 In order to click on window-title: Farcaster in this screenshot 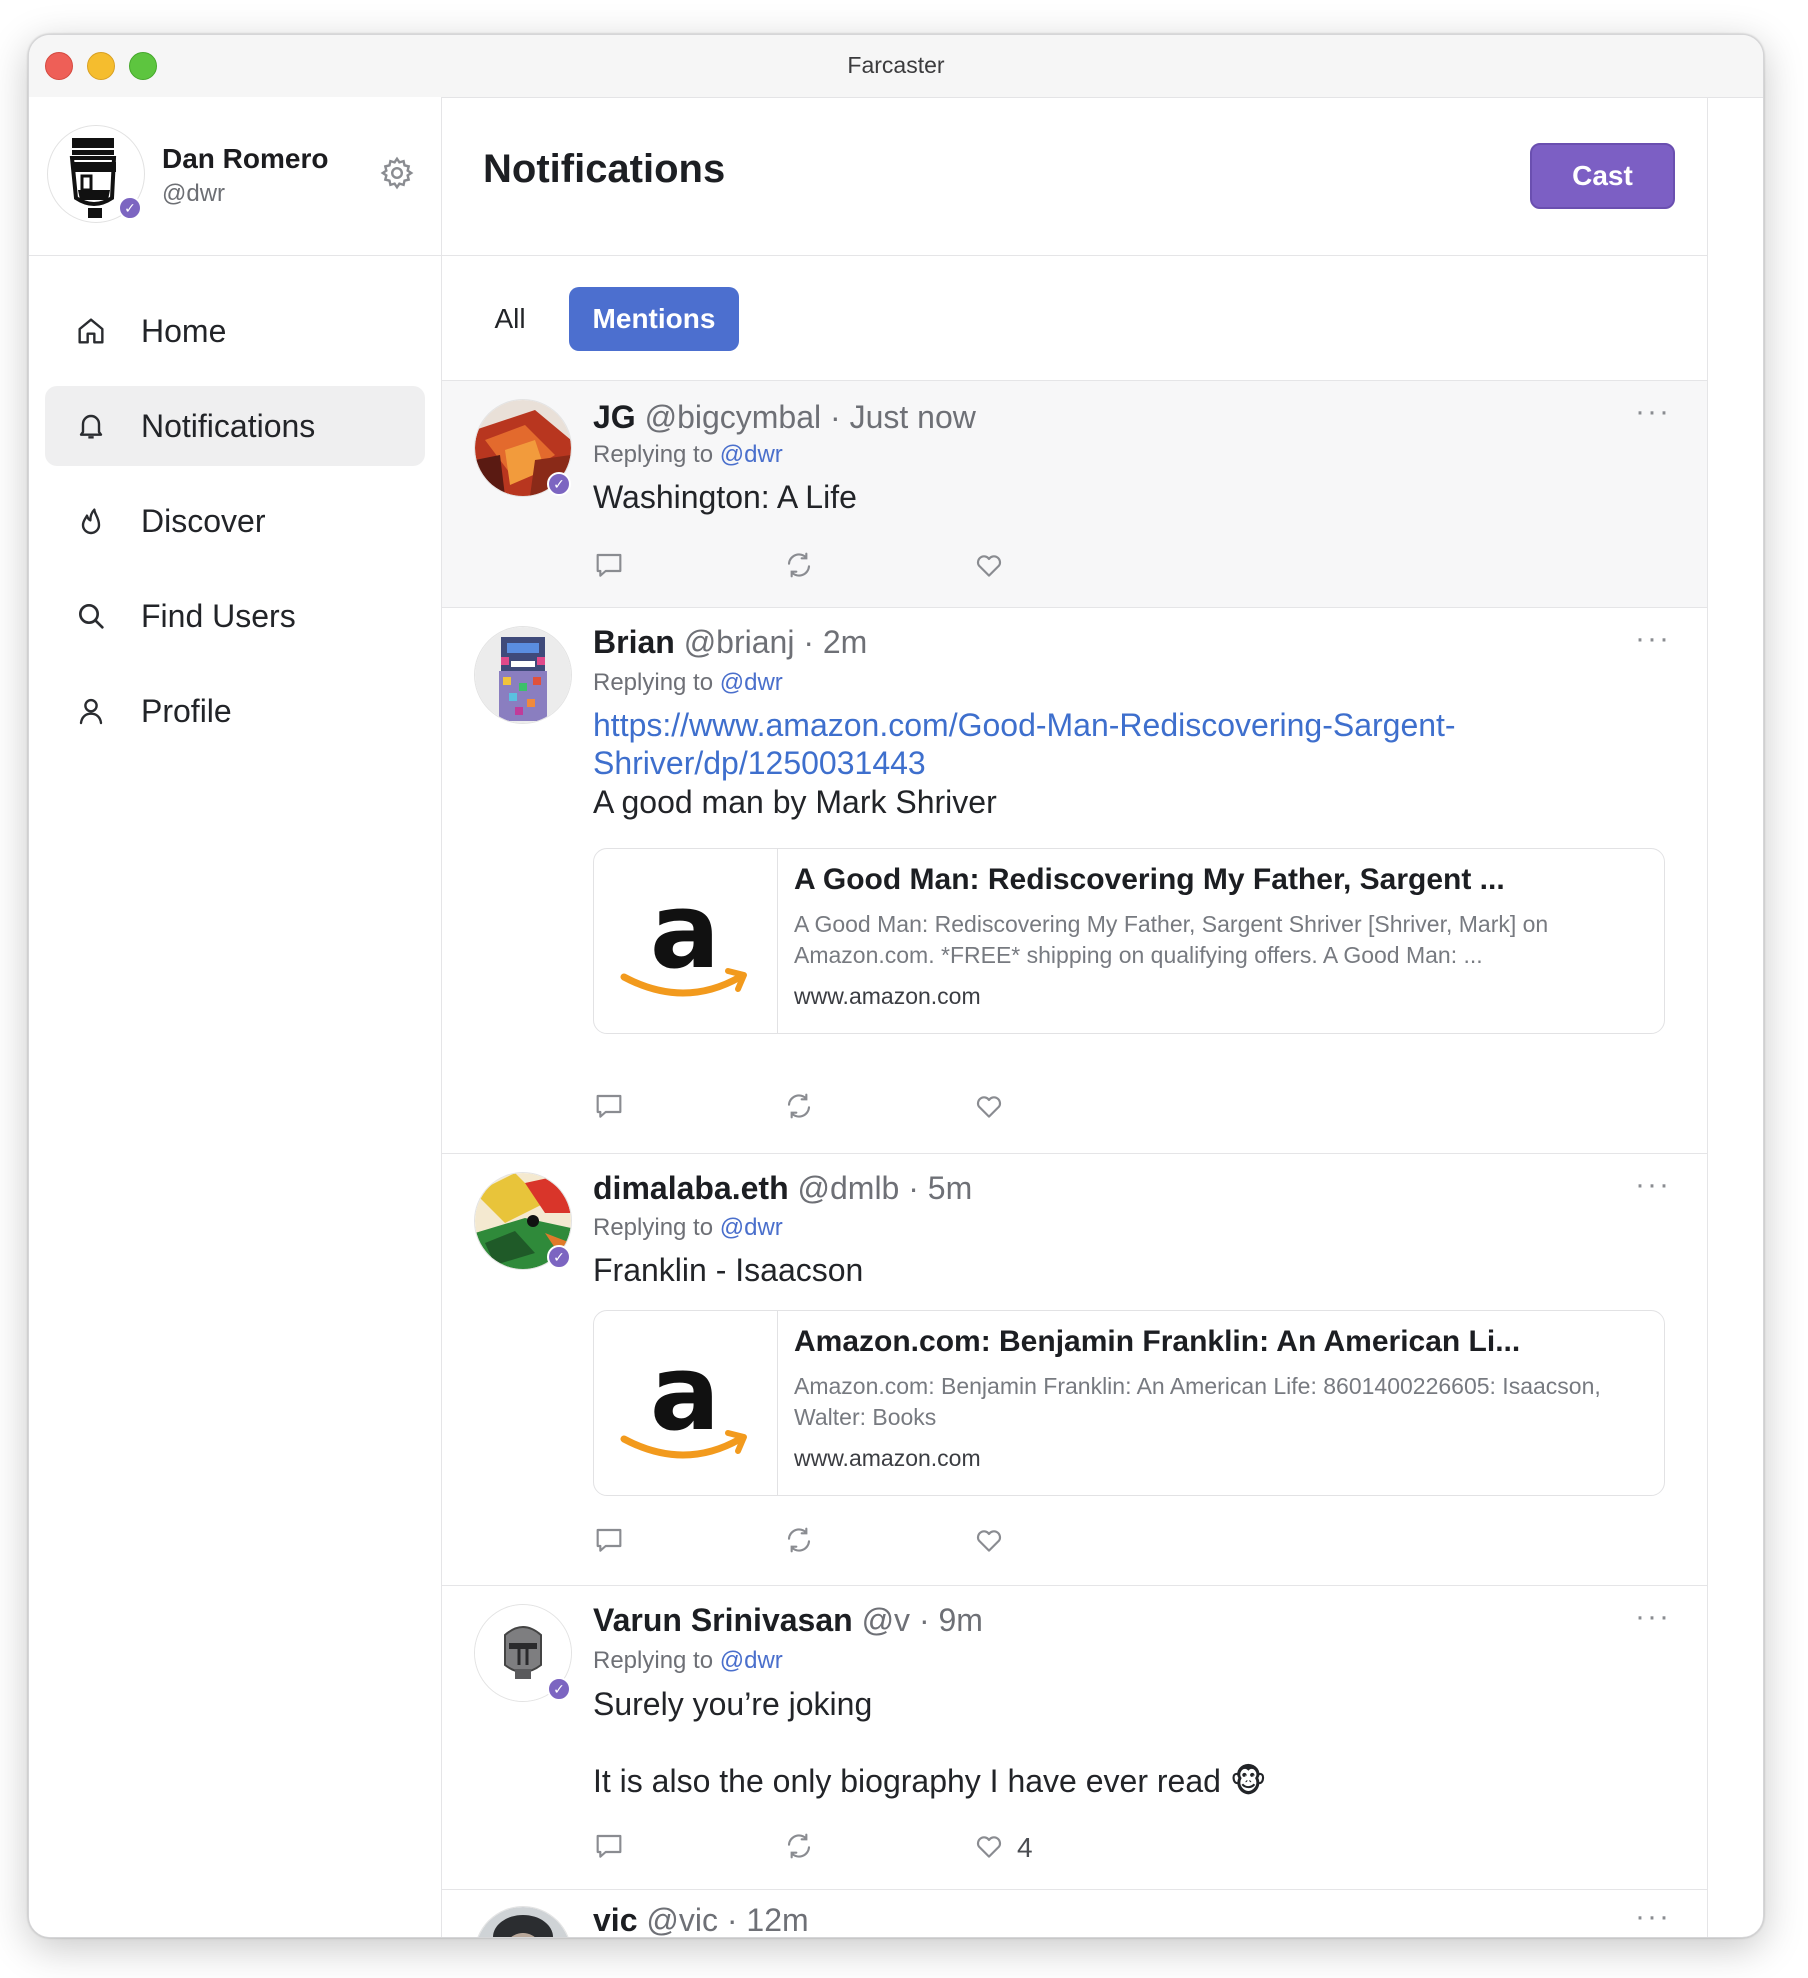, I will do `click(896, 65)`.